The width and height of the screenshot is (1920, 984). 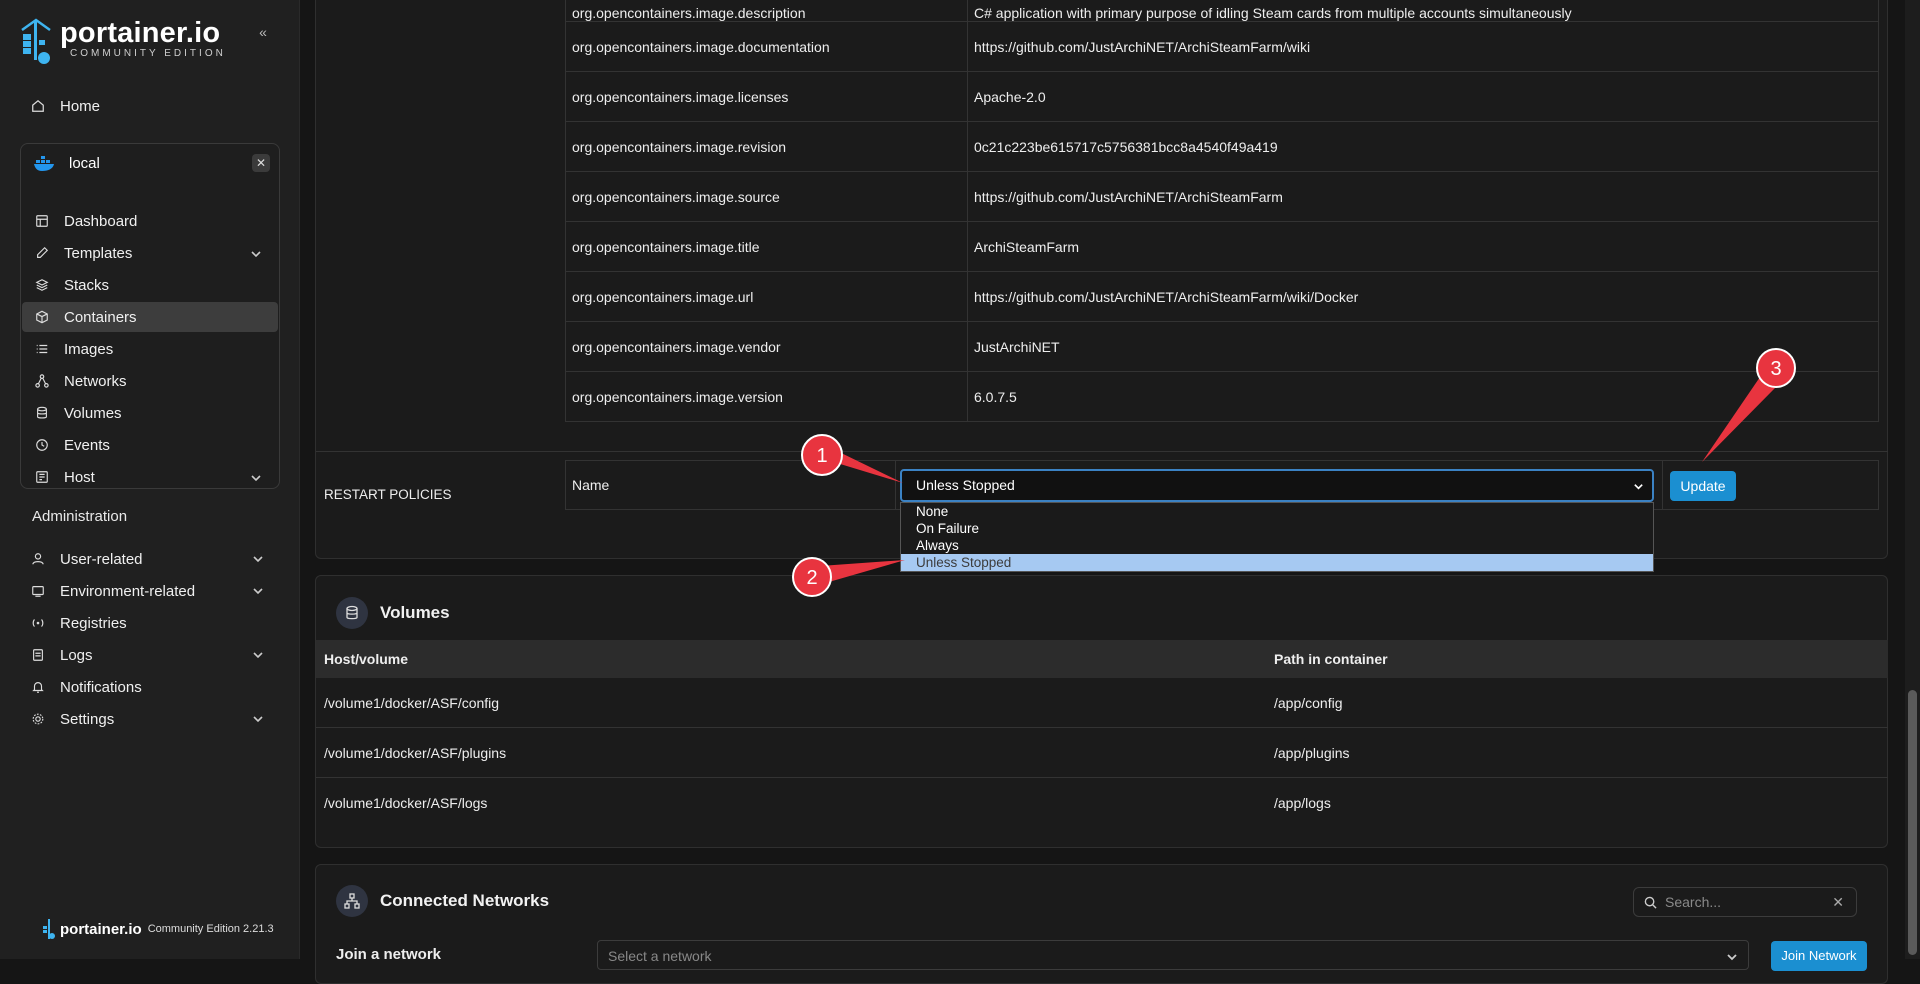 What do you see at coordinates (1650, 902) in the screenshot?
I see `search-icon` at bounding box center [1650, 902].